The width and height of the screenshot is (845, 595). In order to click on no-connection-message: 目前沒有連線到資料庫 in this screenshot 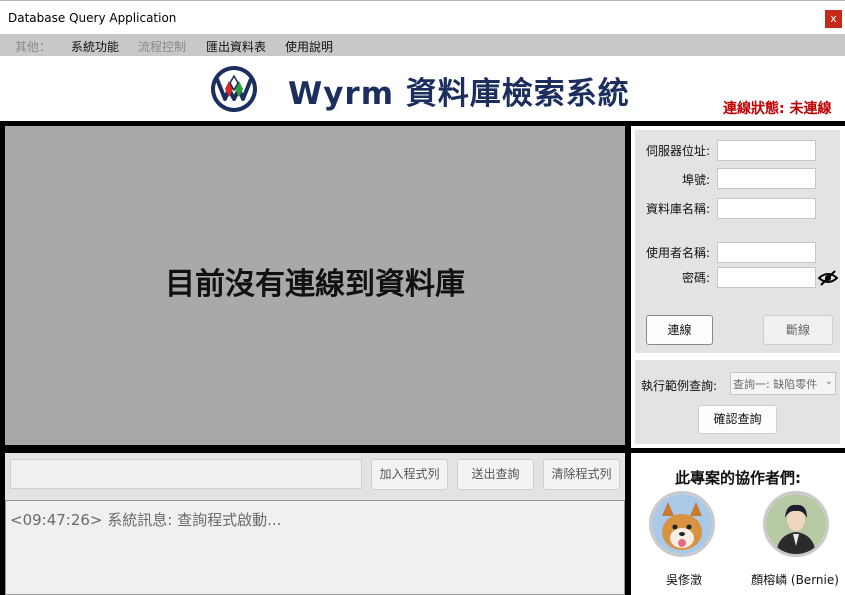, I will do `click(315, 284)`.